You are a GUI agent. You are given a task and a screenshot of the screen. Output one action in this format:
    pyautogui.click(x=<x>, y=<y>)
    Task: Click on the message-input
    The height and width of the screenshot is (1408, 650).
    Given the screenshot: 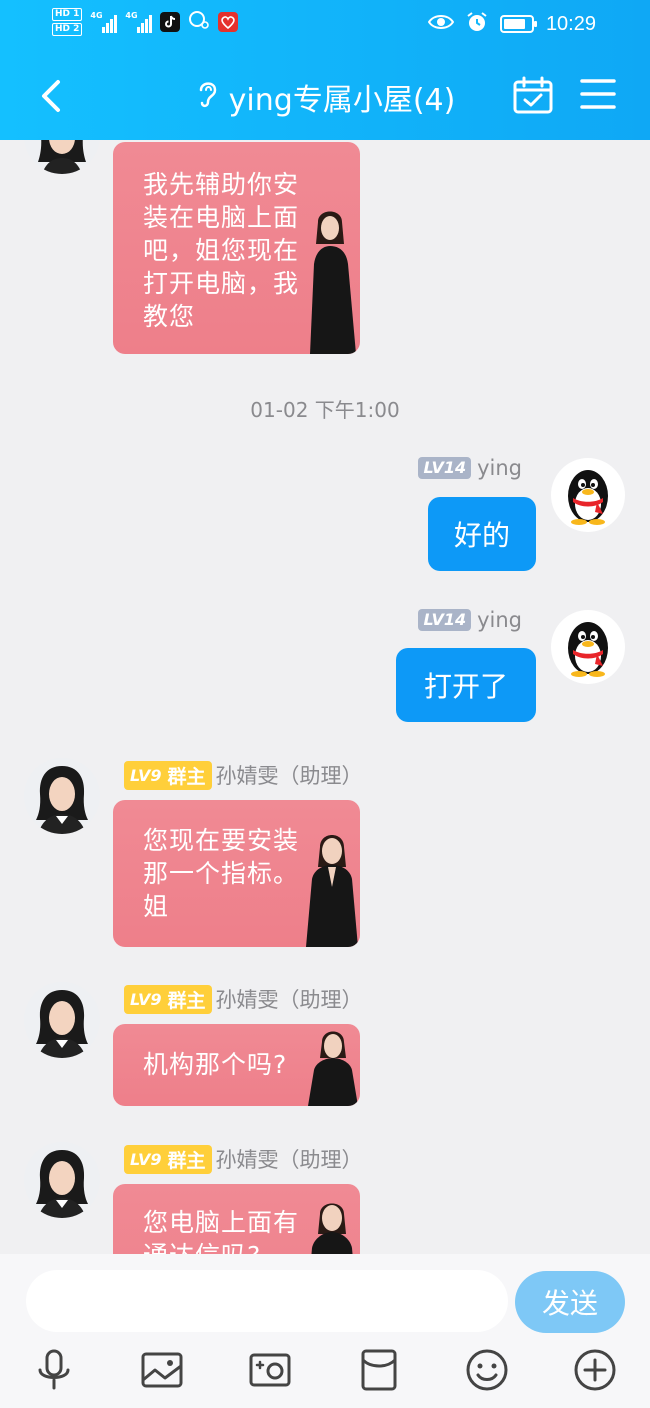 What is the action you would take?
    pyautogui.click(x=267, y=1301)
    